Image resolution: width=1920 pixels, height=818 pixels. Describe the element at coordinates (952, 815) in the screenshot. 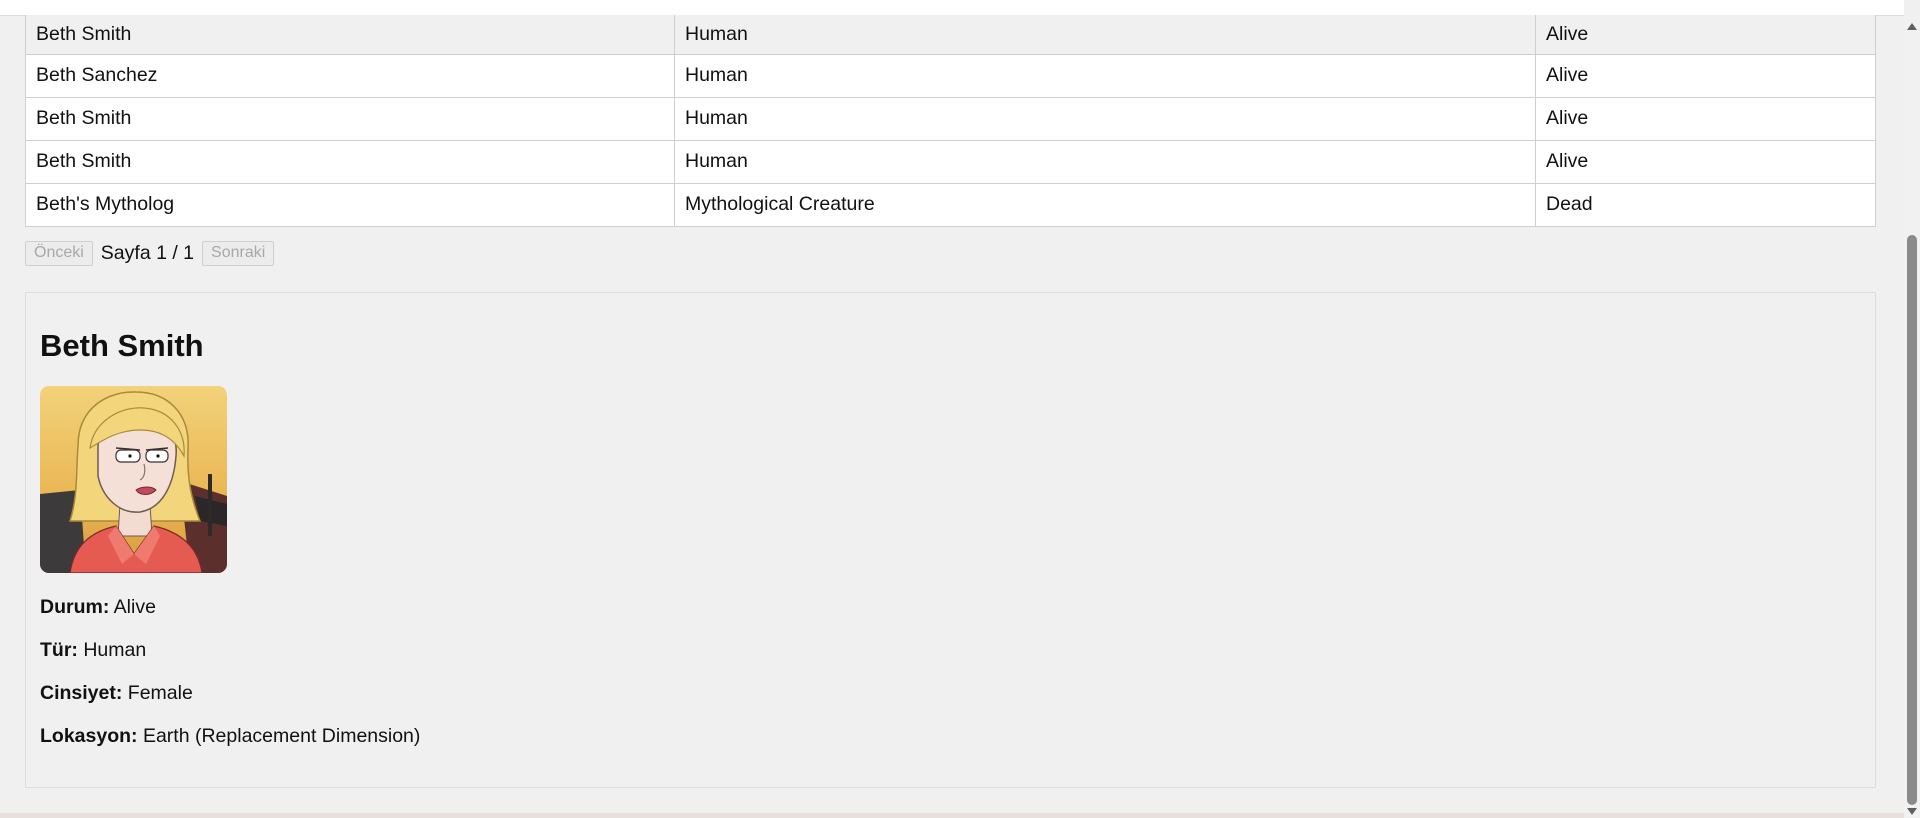

I see `bottom-edge` at that location.